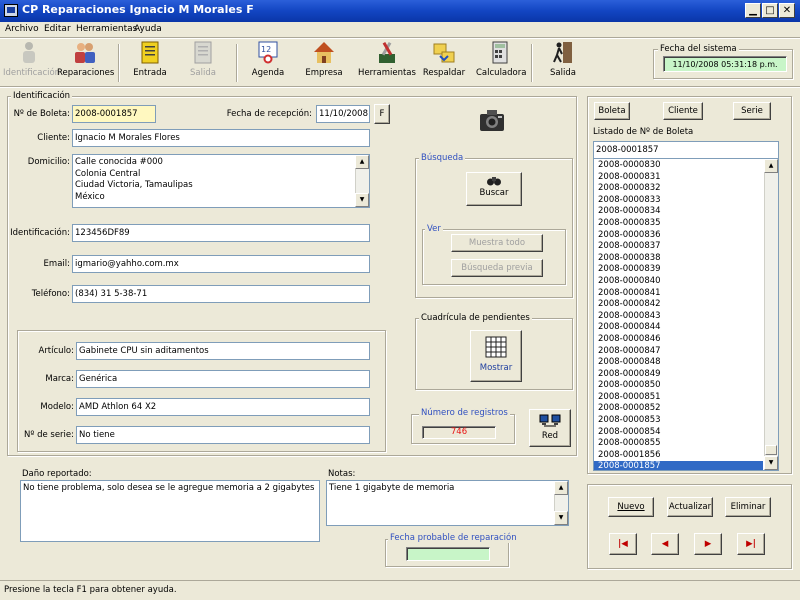 This screenshot has height=600, width=800. I want to click on clipboard-in-icon, so click(150, 52).